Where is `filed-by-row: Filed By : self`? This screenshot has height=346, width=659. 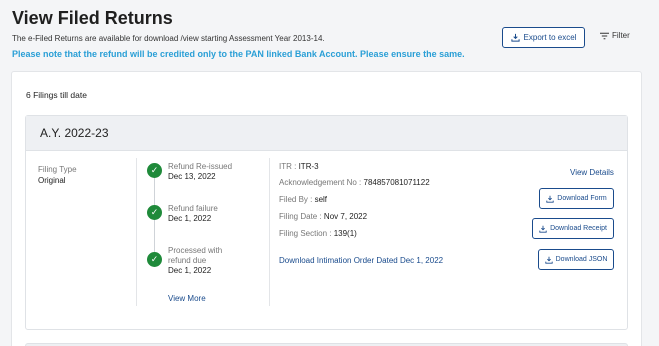
filed-by-row: Filed By : self is located at coordinates (303, 199).